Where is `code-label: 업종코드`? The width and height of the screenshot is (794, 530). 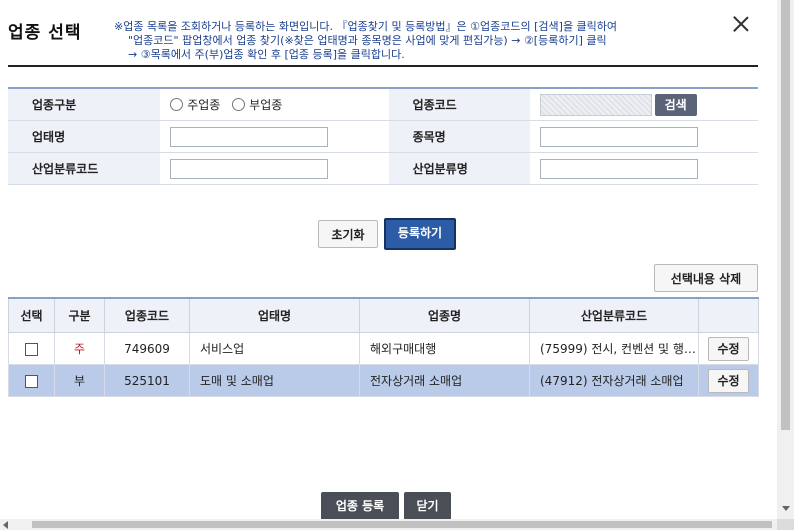
code-label: 업종코드 is located at coordinates (459, 104).